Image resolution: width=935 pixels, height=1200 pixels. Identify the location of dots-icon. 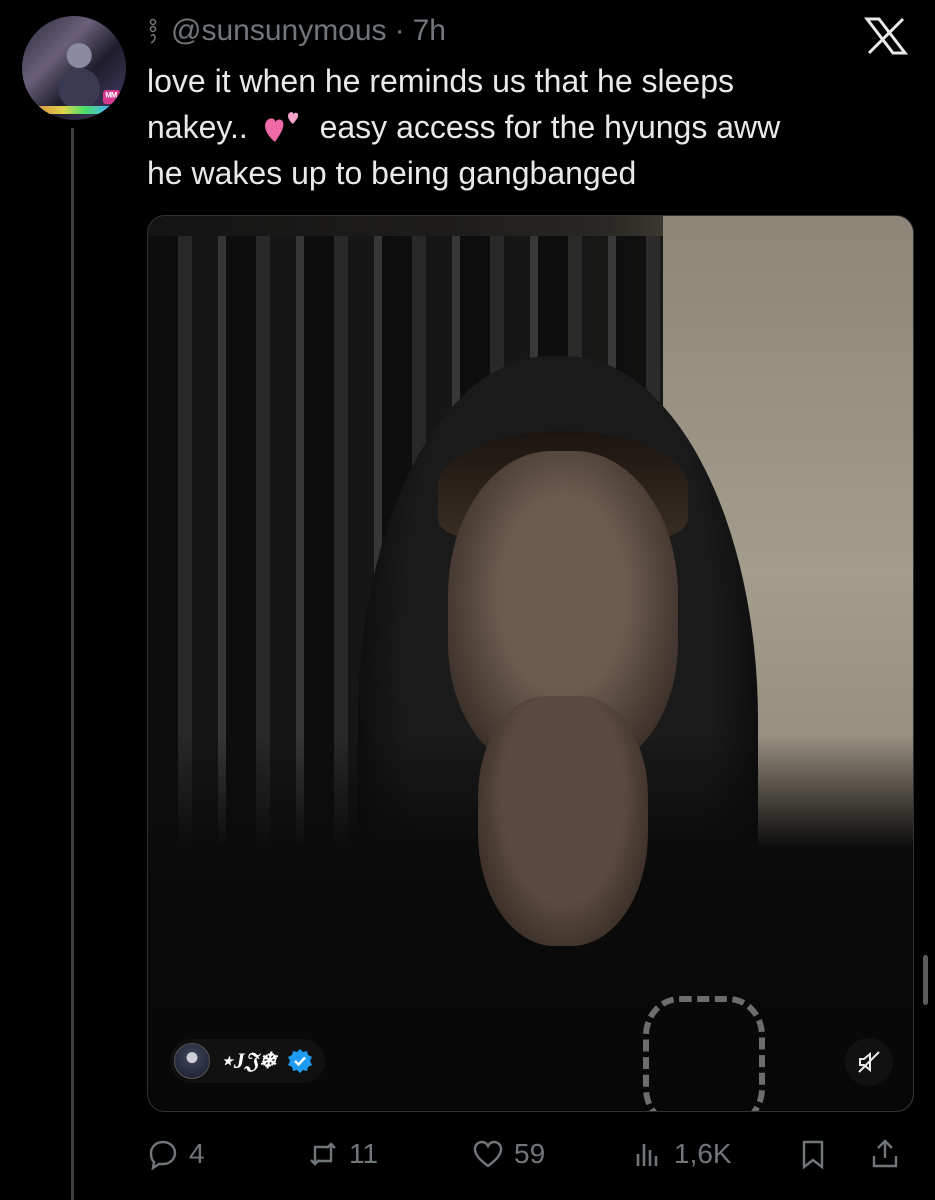
(154, 31).